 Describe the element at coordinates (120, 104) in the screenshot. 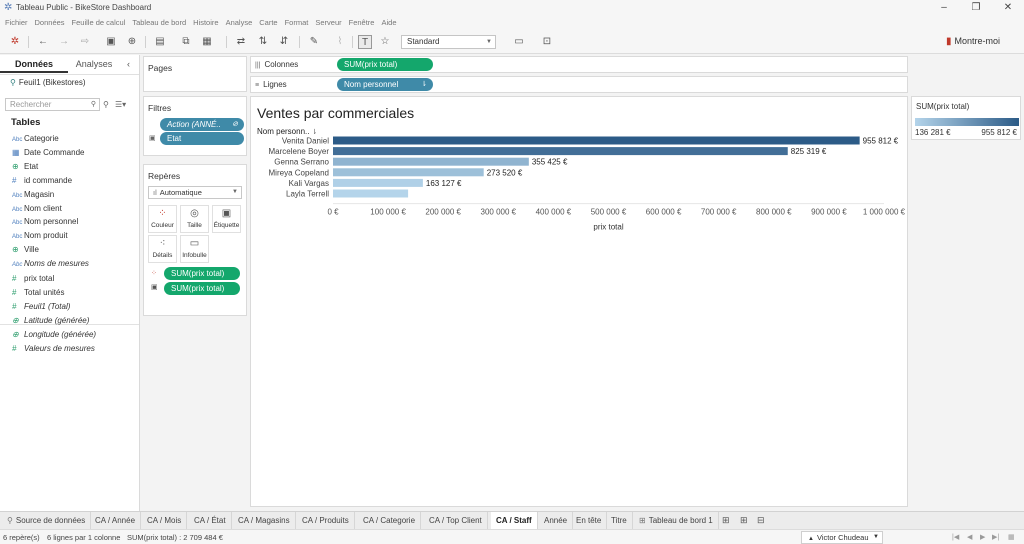

I see `view-options-icon: ☰▾` at that location.